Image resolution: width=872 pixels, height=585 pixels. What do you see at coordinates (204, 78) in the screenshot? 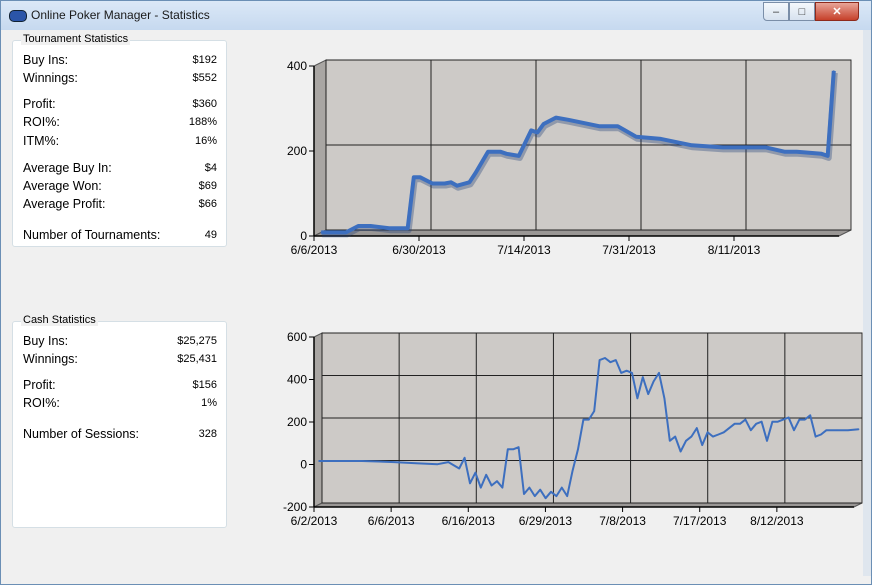
I see `stat-value: $552` at bounding box center [204, 78].